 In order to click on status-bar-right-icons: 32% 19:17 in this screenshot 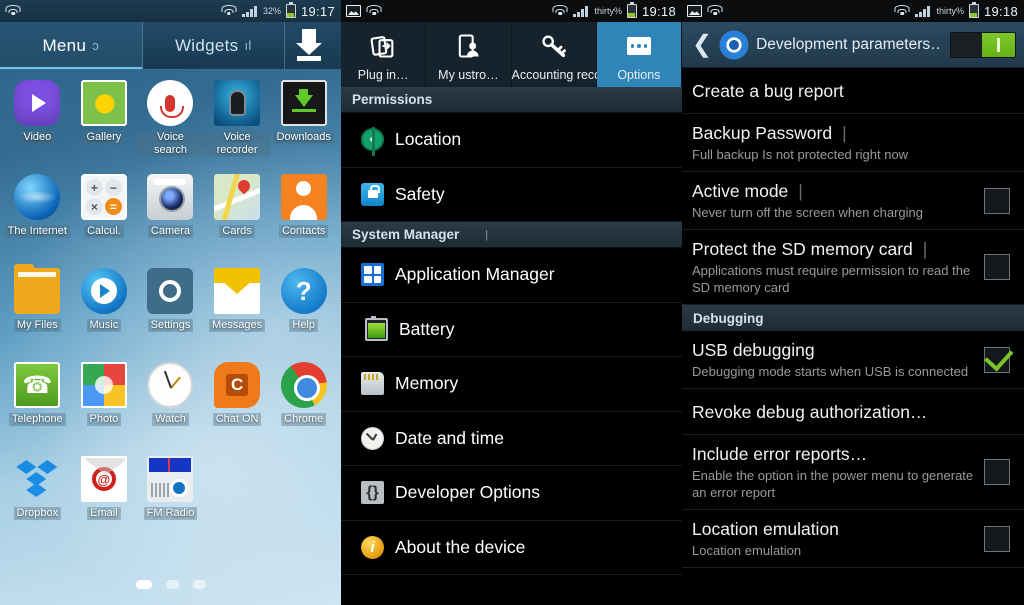, I will do `click(281, 10)`.